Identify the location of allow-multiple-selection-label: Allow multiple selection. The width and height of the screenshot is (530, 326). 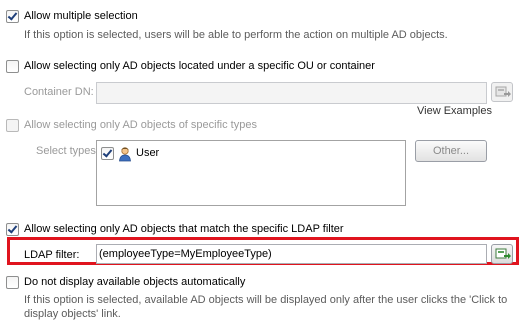
(81, 16).